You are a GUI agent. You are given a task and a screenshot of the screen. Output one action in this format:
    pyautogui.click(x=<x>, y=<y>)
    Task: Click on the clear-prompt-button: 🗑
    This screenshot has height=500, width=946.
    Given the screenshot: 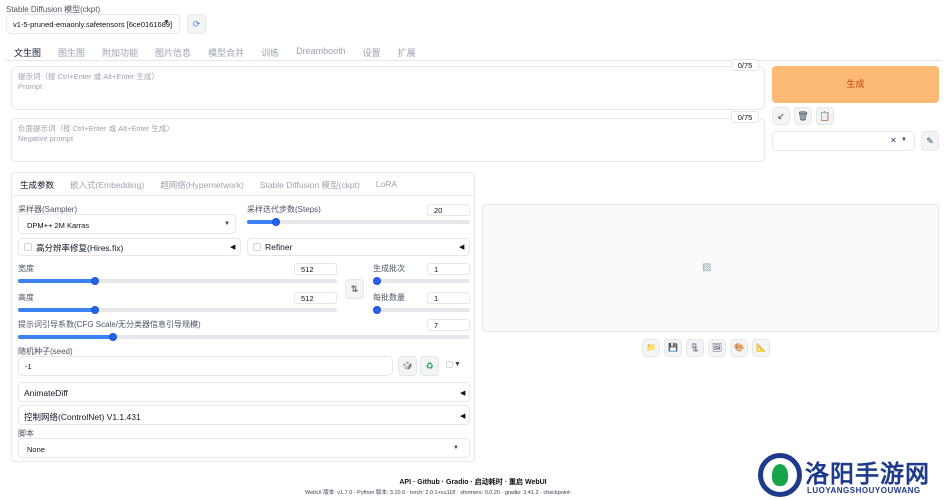 What is the action you would take?
    pyautogui.click(x=803, y=116)
    